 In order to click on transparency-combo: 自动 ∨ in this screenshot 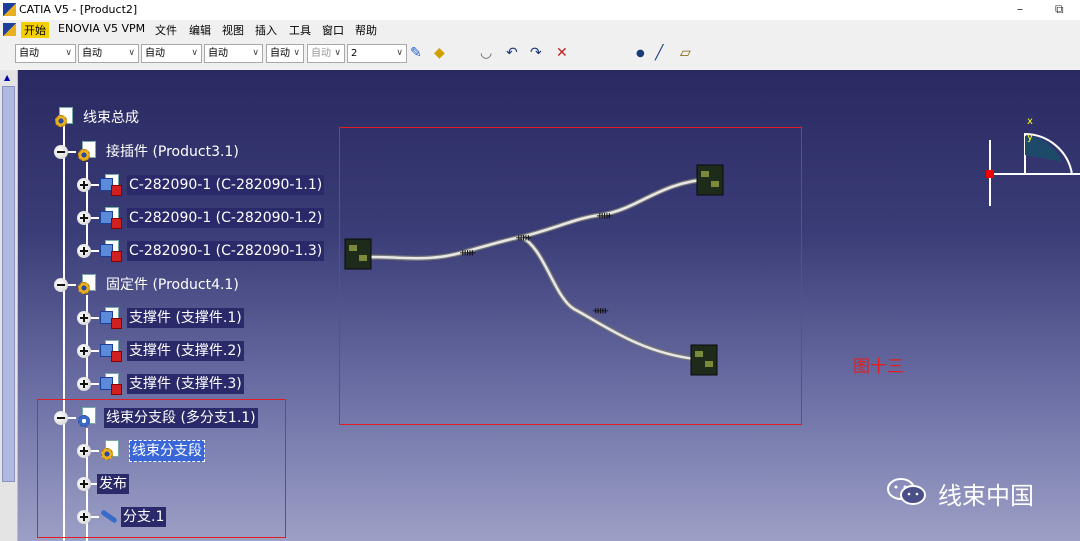, I will do `click(108, 53)`.